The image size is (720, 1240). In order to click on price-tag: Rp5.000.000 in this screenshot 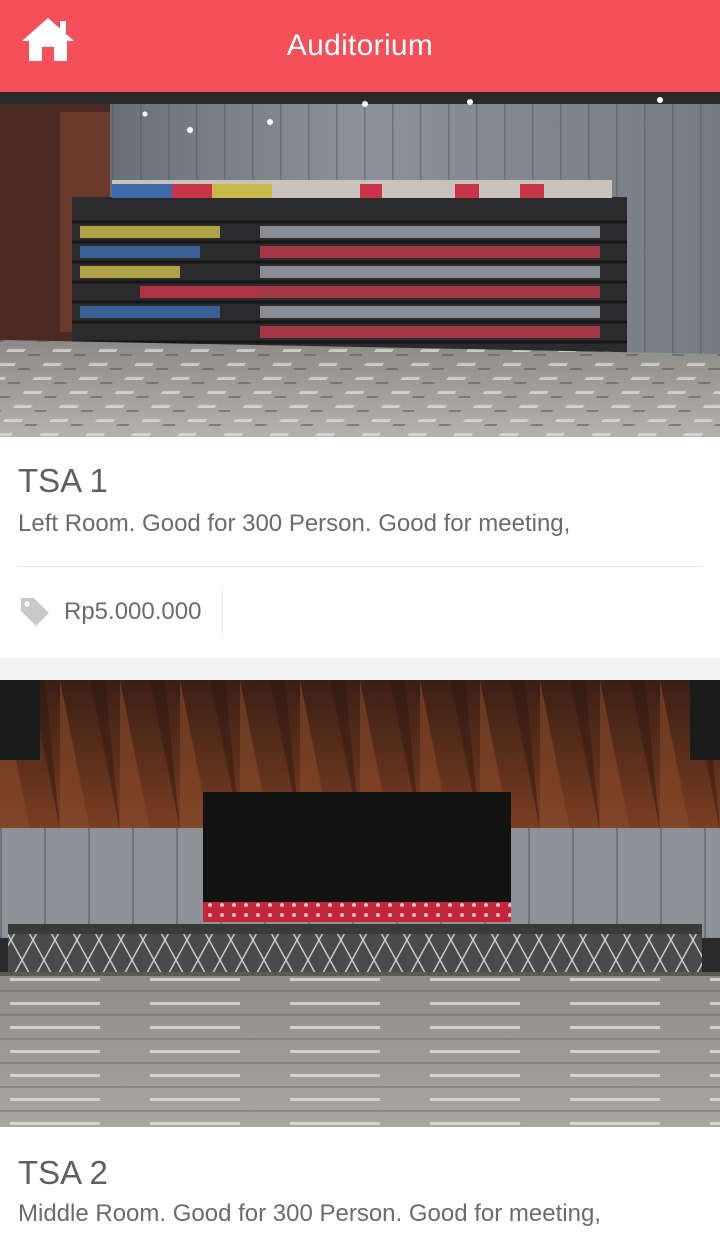, I will do `click(121, 612)`.